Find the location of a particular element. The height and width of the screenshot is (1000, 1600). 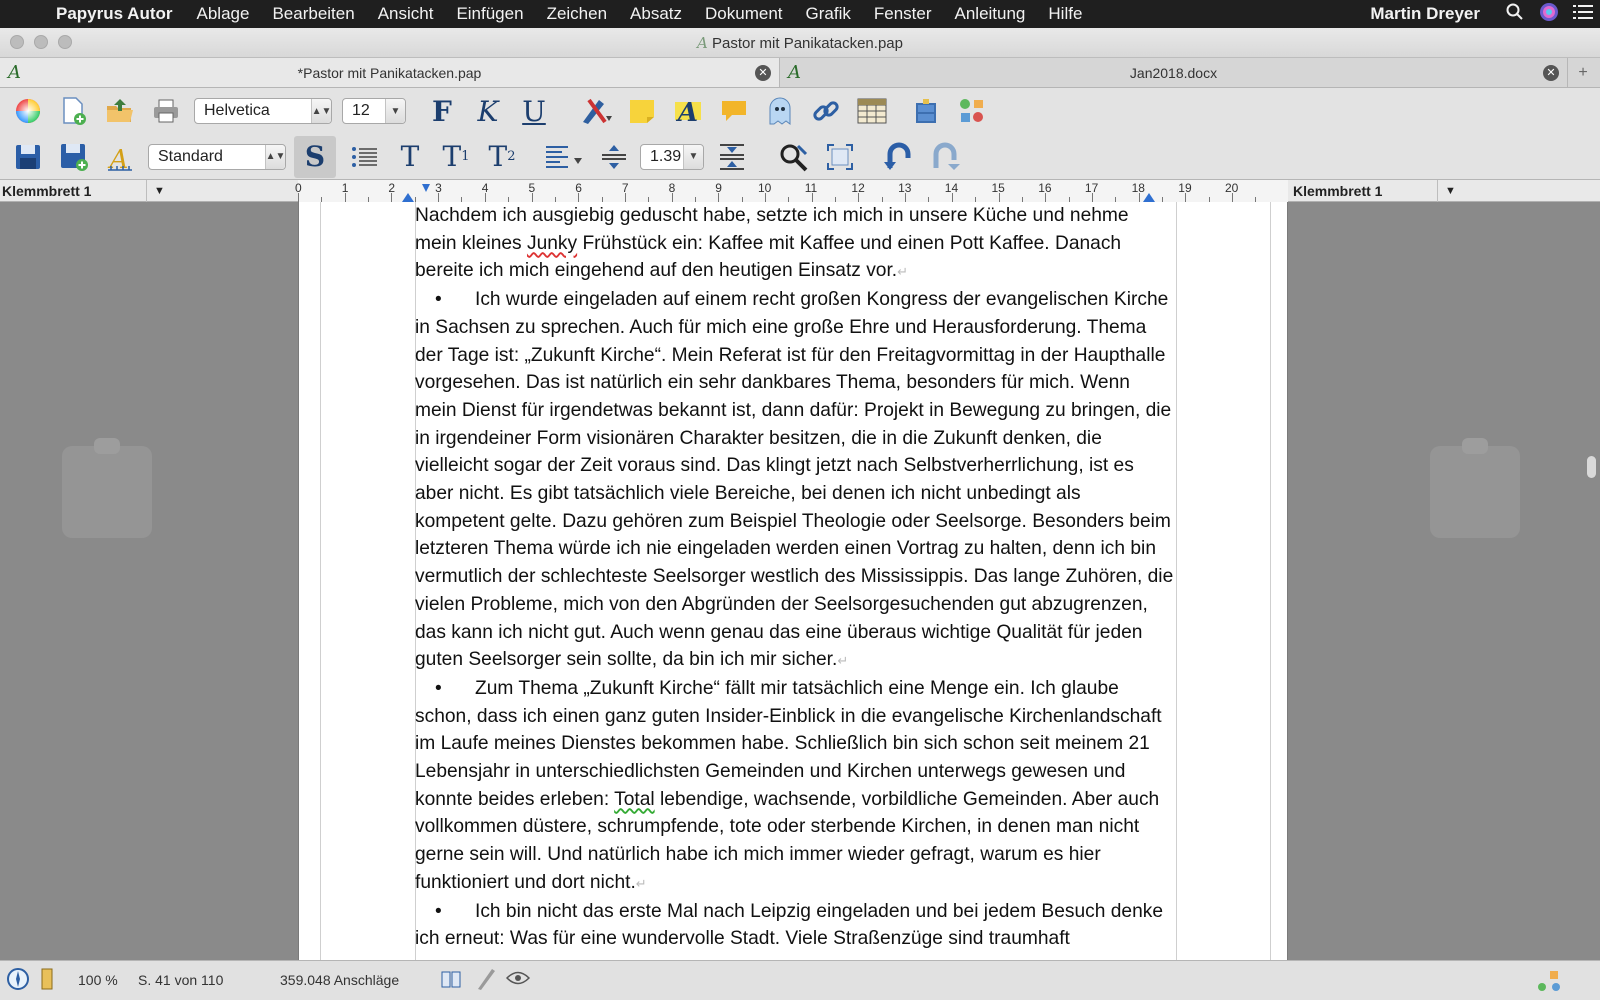

color-wheel-icon is located at coordinates (28, 111).